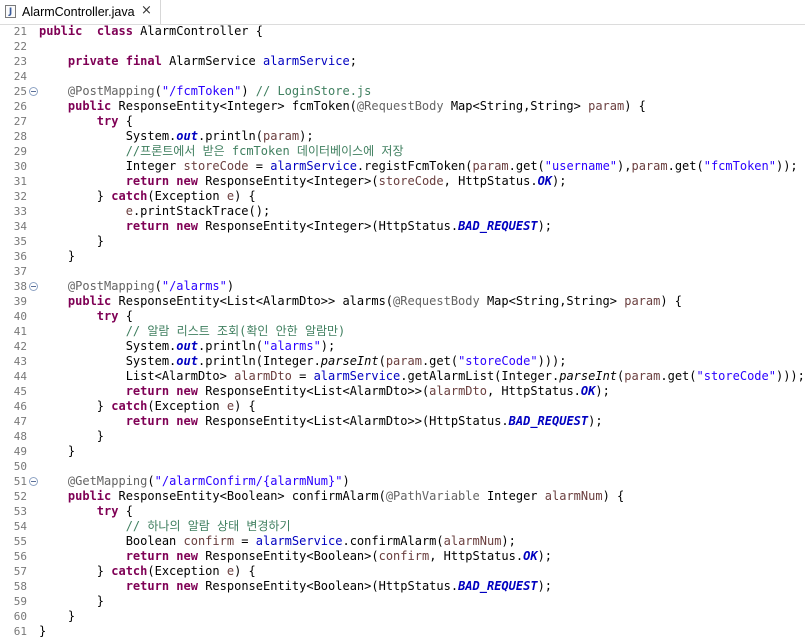 This screenshot has height=641, width=805. I want to click on code-text: // 알람 리스트 조회(확인 안한 알람만), so click(192, 331).